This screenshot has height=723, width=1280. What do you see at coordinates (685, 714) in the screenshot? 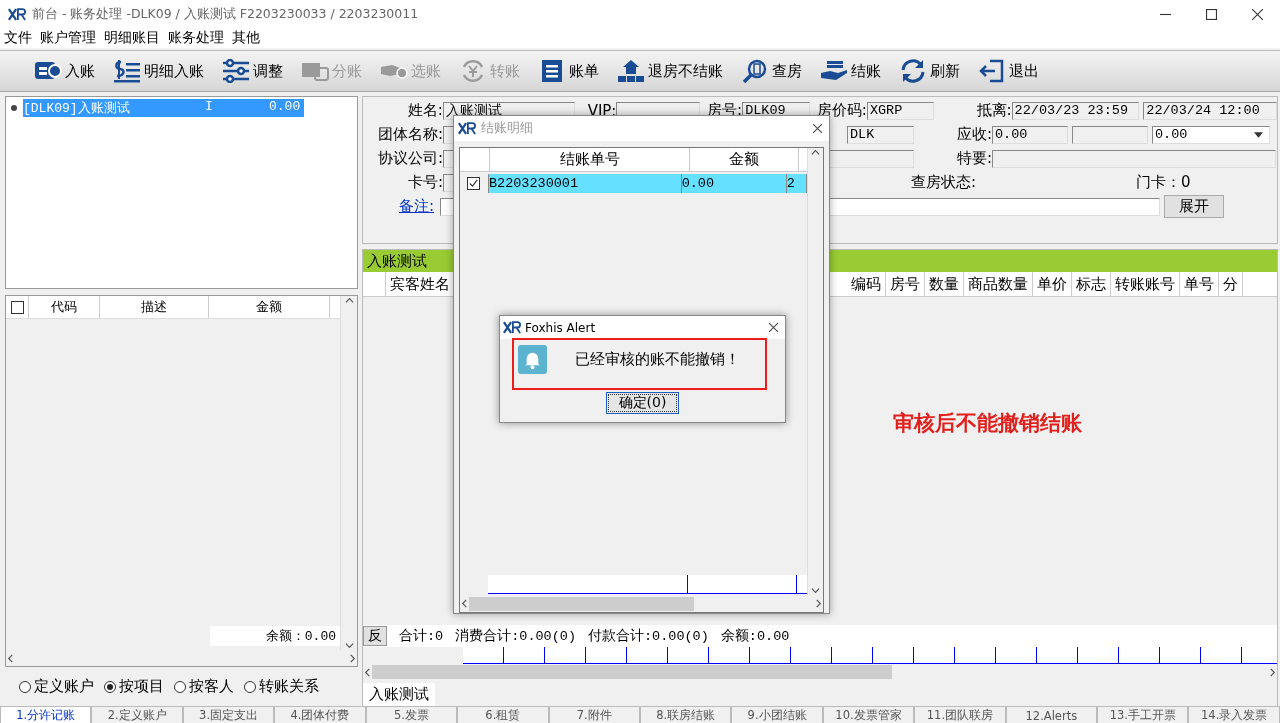
I see `tab: 8.联房结账` at bounding box center [685, 714].